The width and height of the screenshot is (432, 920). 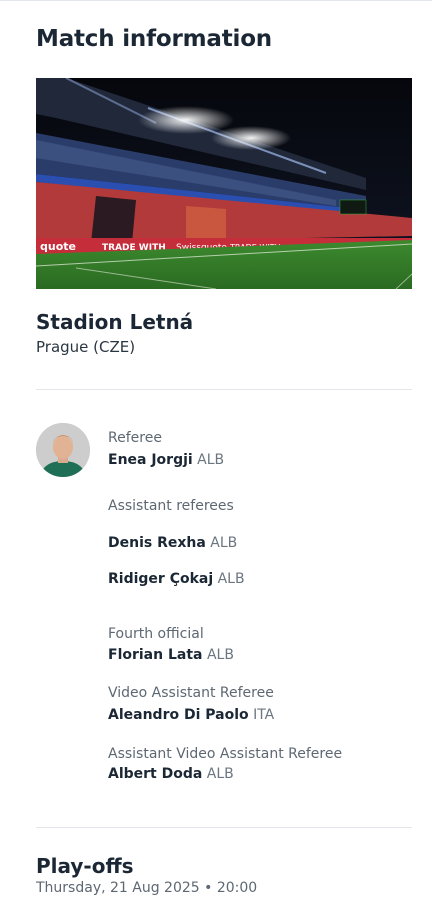 What do you see at coordinates (178, 715) in the screenshot?
I see `var-name: Aleandro Di Paolo` at bounding box center [178, 715].